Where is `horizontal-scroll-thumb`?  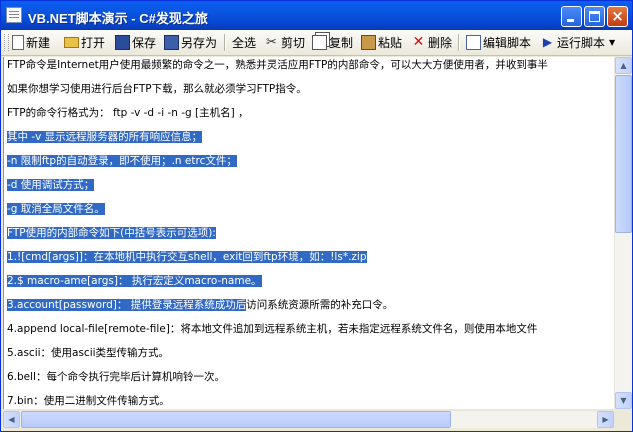
horizontal-scroll-thumb is located at coordinates (236, 419).